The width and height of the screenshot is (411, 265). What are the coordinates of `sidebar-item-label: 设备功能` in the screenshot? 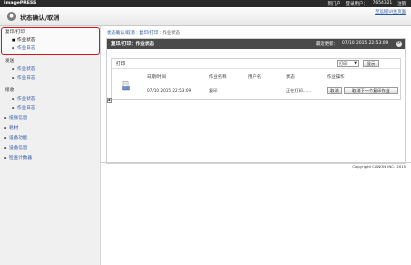 It's located at (18, 138).